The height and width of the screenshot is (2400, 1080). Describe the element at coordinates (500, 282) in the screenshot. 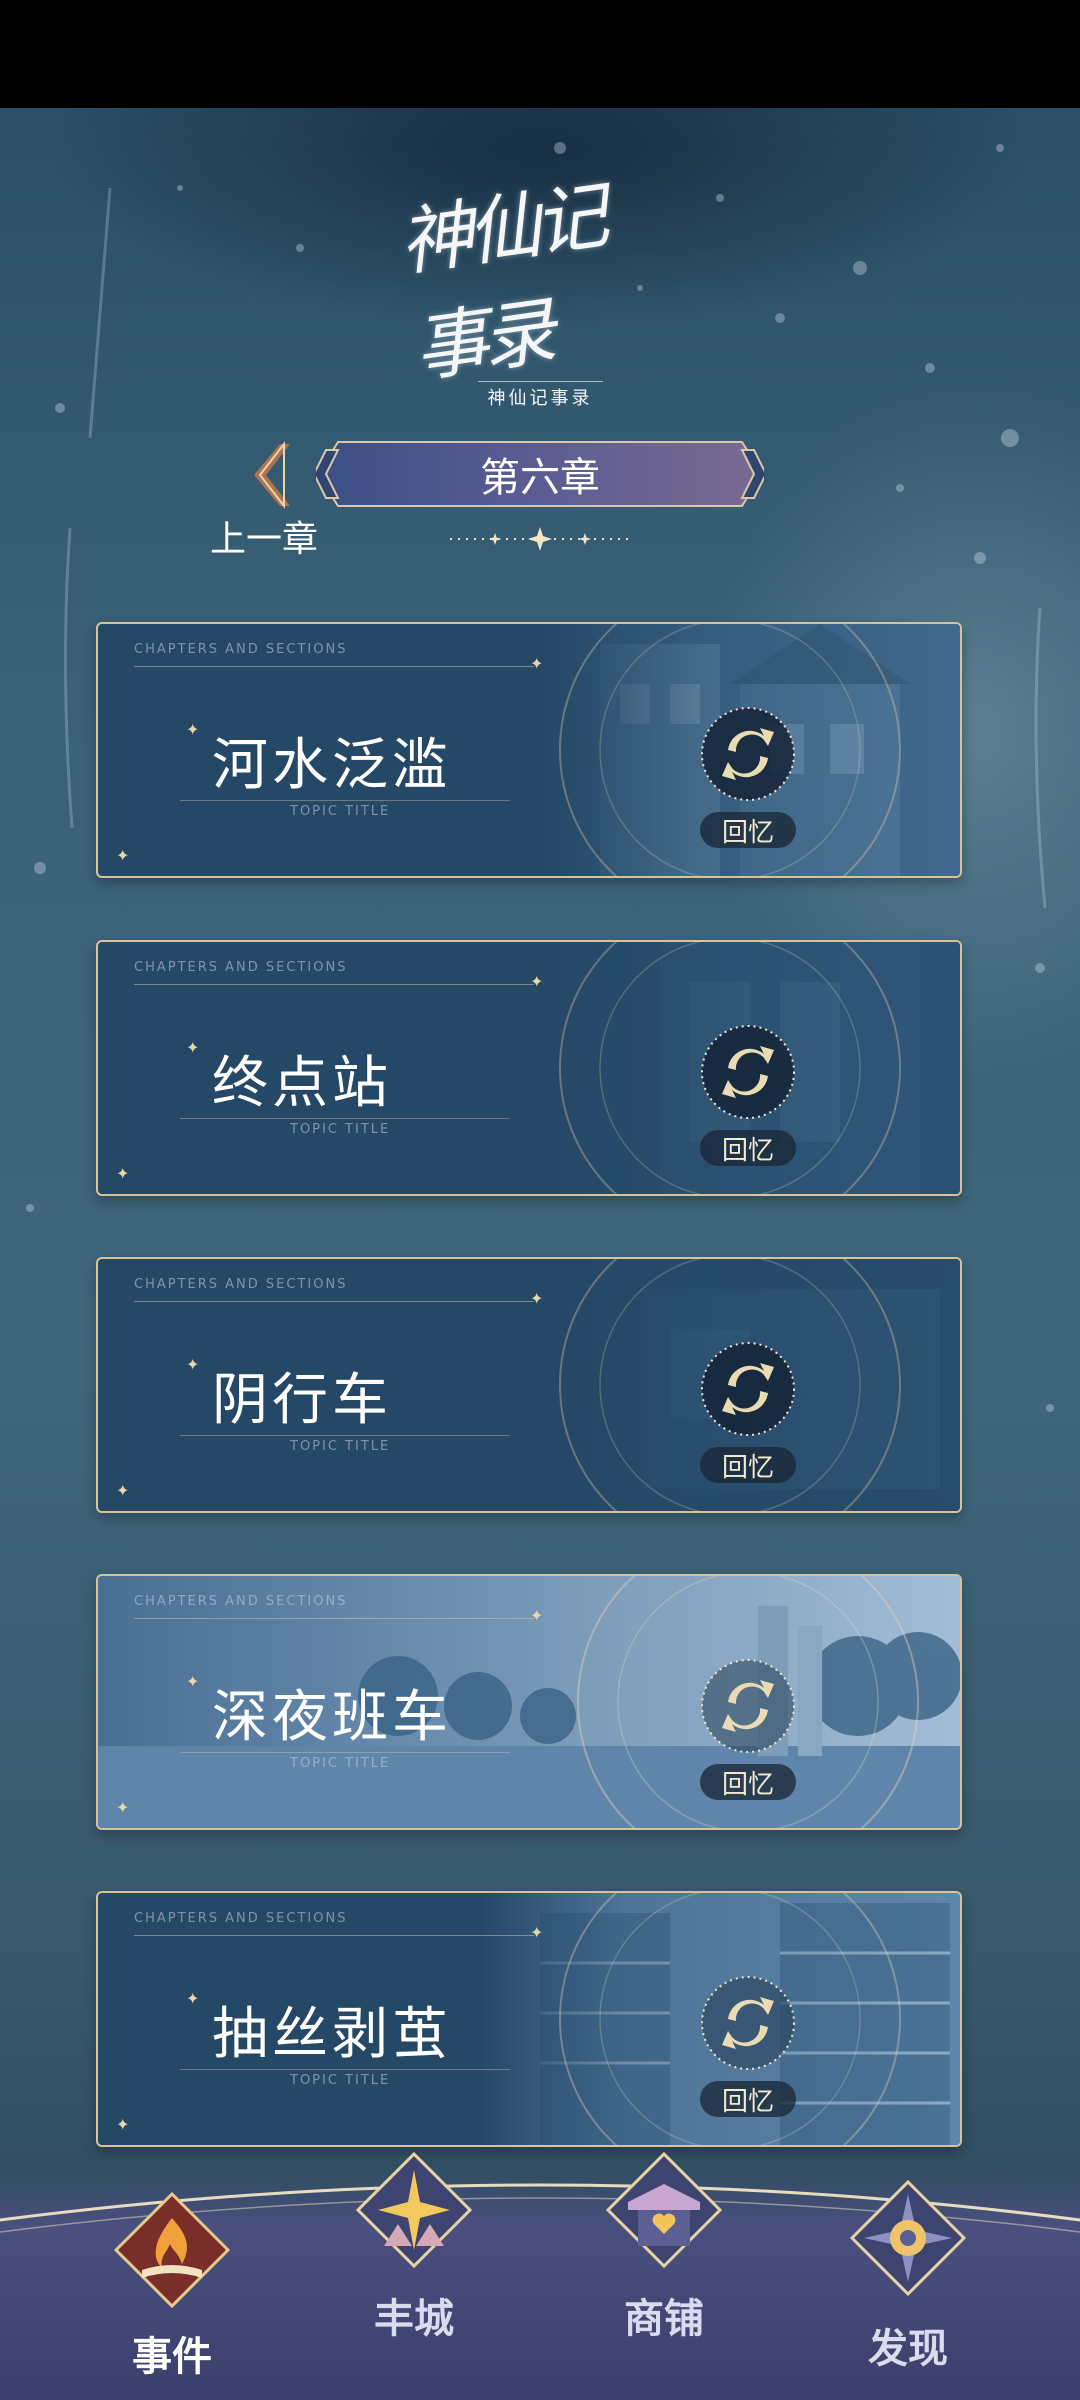

I see `logo-script-text: 神仙记事录` at that location.